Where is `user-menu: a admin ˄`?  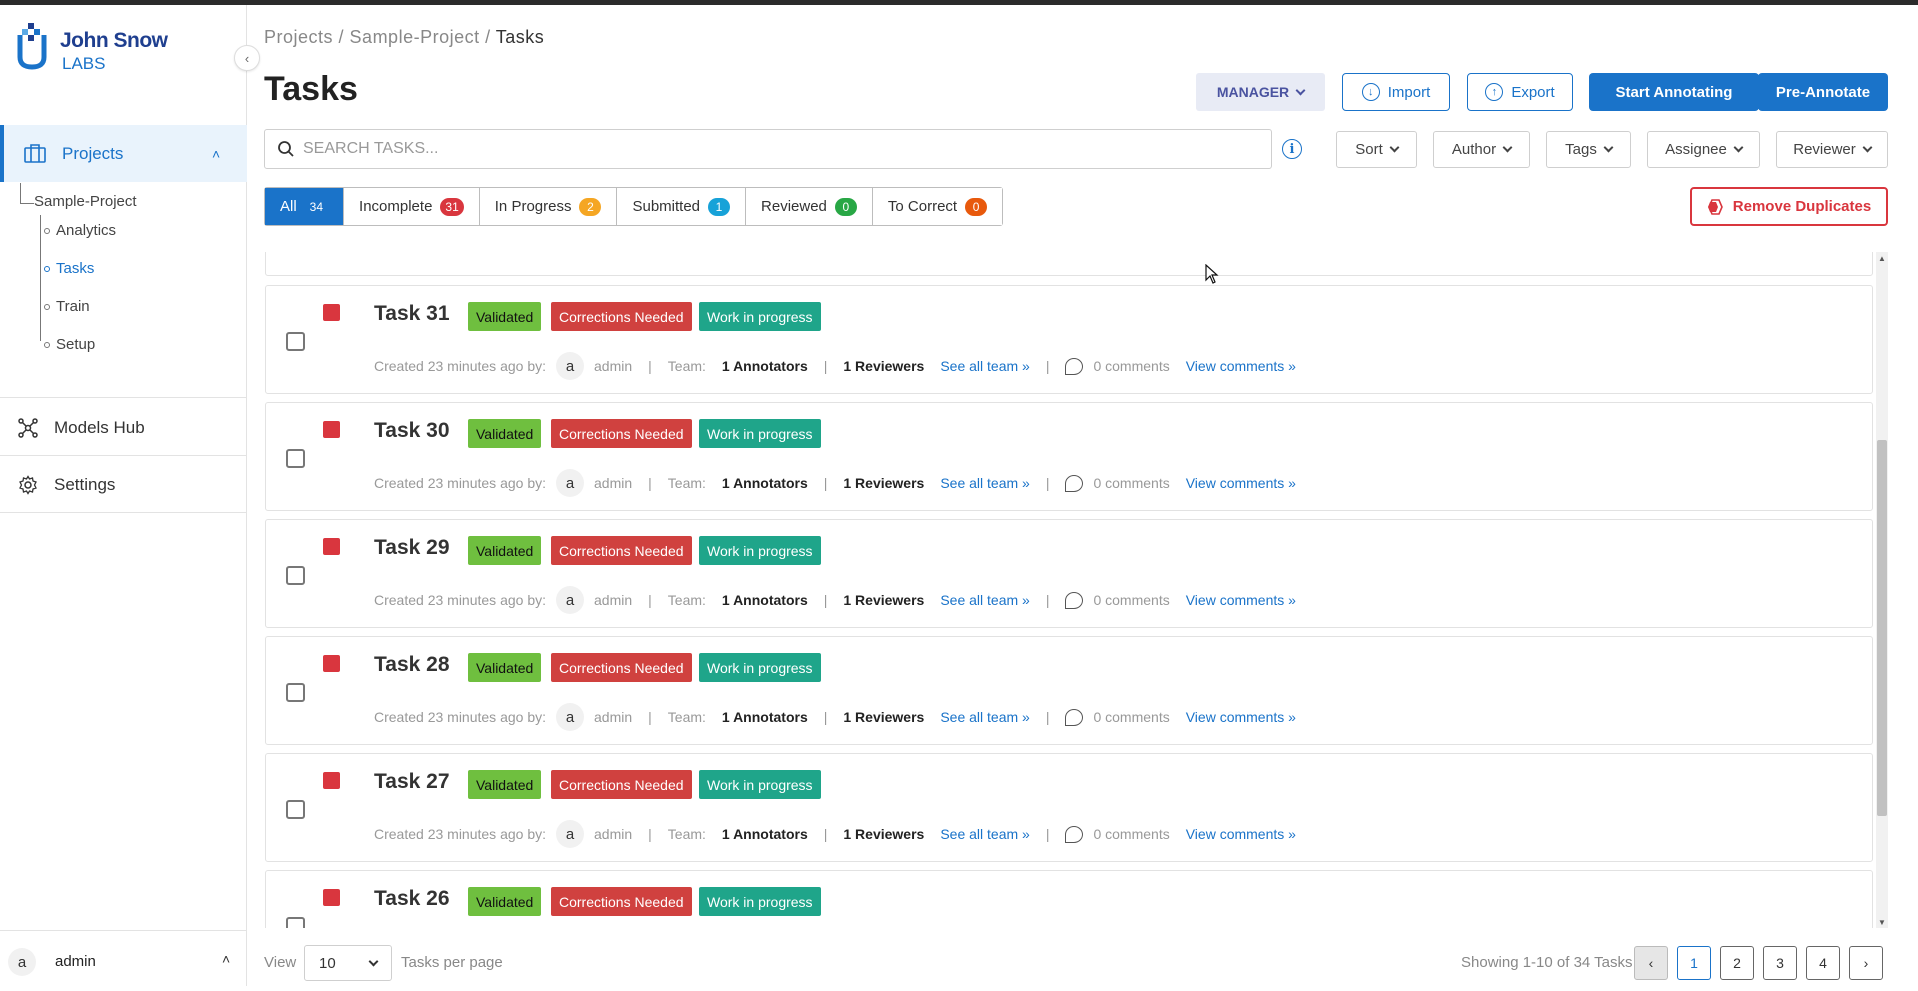 user-menu: a admin ˄ is located at coordinates (123, 960).